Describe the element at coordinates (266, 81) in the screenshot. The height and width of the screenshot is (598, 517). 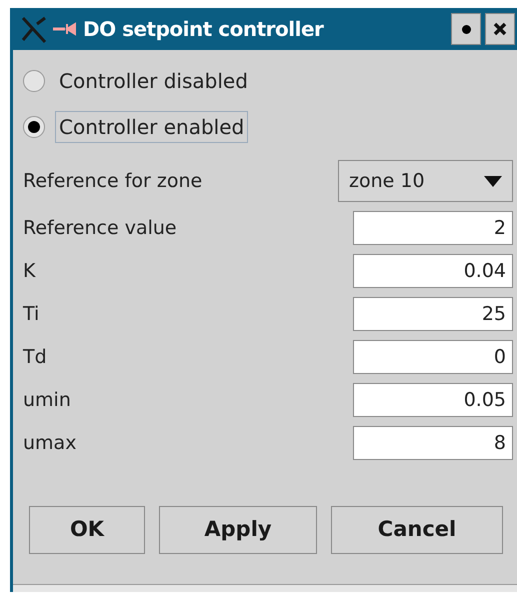
I see `radio-option: Controller disabled` at that location.